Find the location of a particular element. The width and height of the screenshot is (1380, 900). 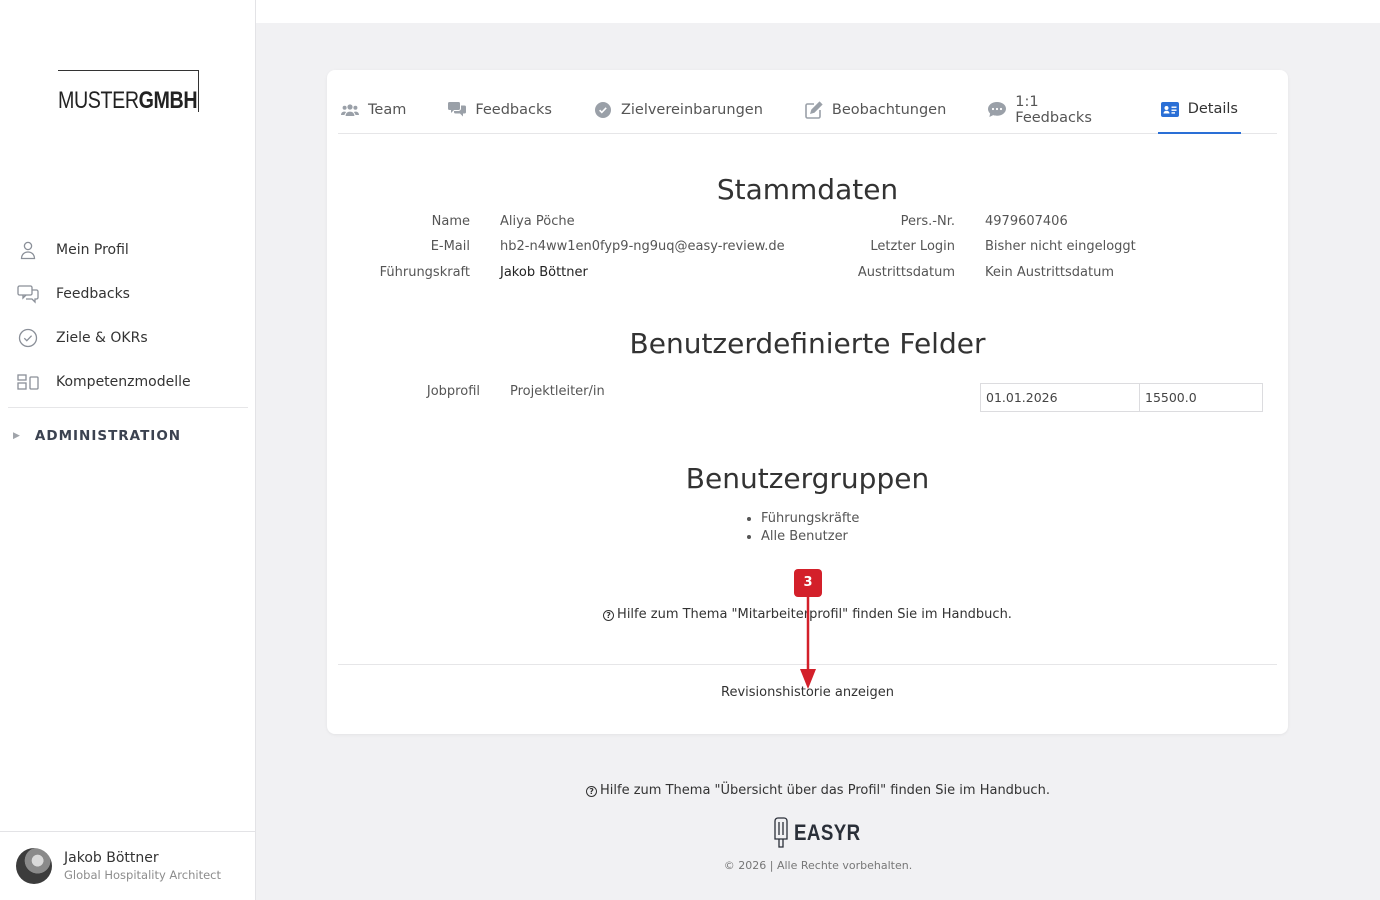

sidebar-item-mein-profil: Mein Profil is located at coordinates (128, 250).